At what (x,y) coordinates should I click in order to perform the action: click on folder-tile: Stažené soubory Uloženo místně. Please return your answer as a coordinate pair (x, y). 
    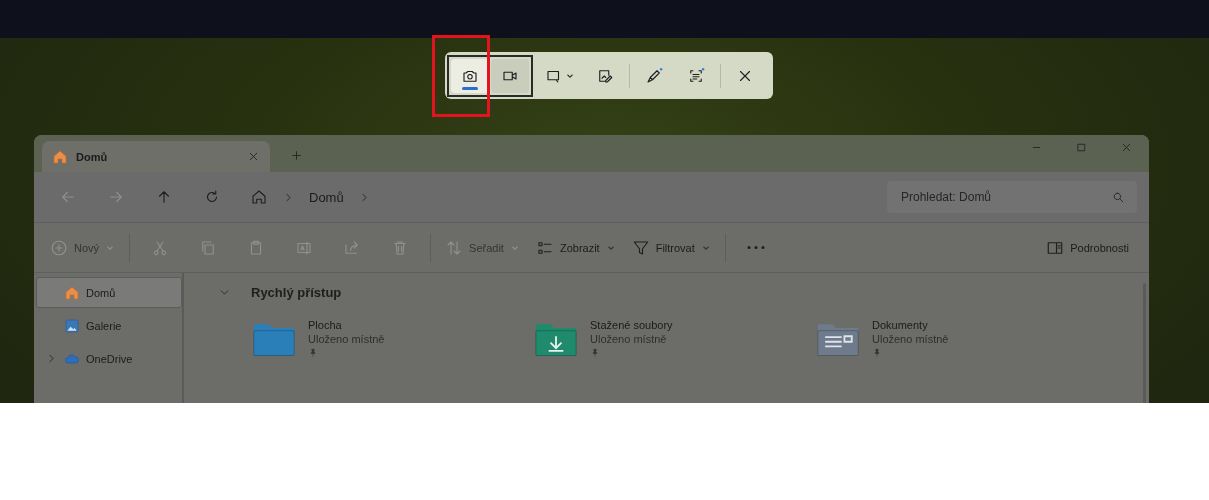
    Looking at the image, I should click on (675, 338).